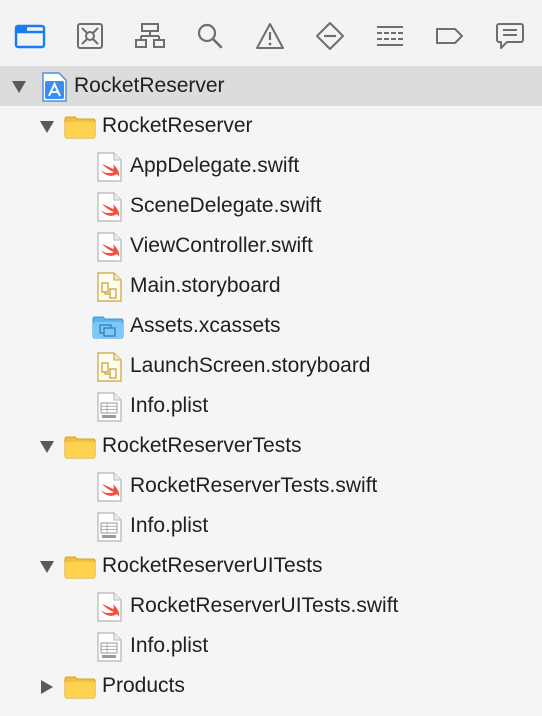  I want to click on project-row: RocketReserver, so click(271, 86).